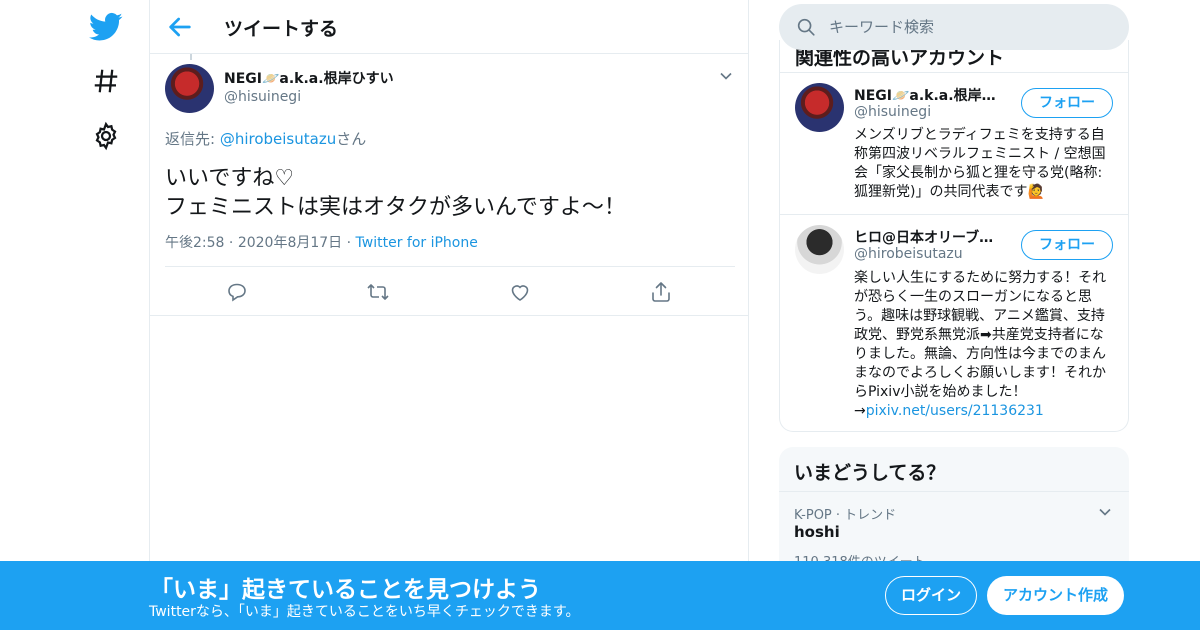  I want to click on reply-prefix: 返信先:, so click(192, 139).